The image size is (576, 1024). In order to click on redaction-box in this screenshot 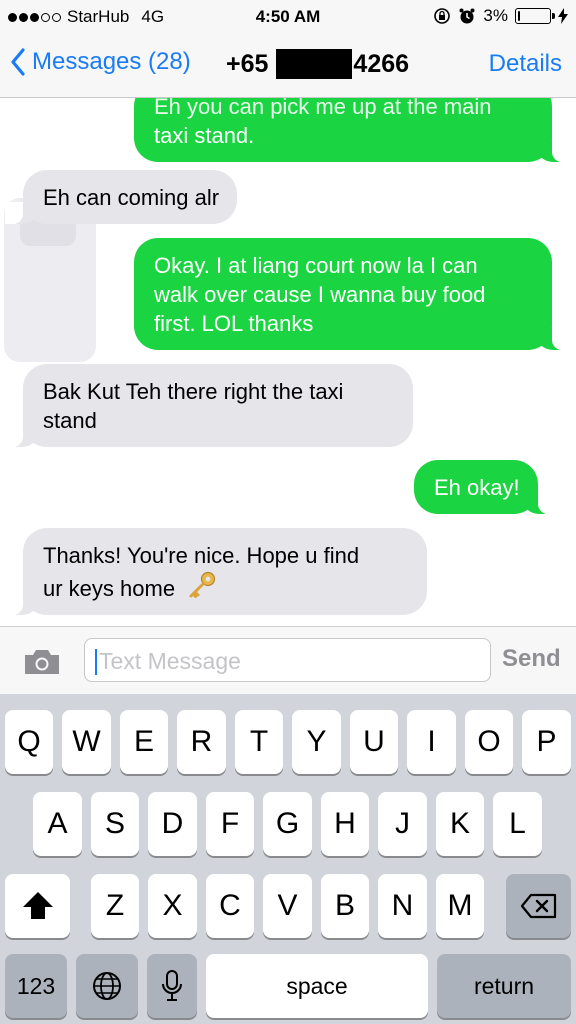, I will do `click(314, 64)`.